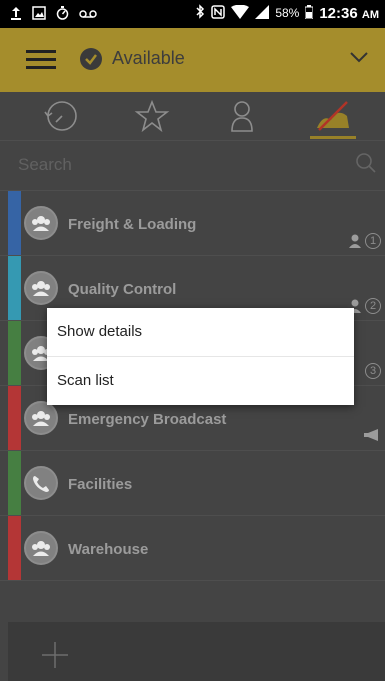 The width and height of the screenshot is (385, 681). Describe the element at coordinates (88, 14) in the screenshot. I see `voicemail-icon` at that location.